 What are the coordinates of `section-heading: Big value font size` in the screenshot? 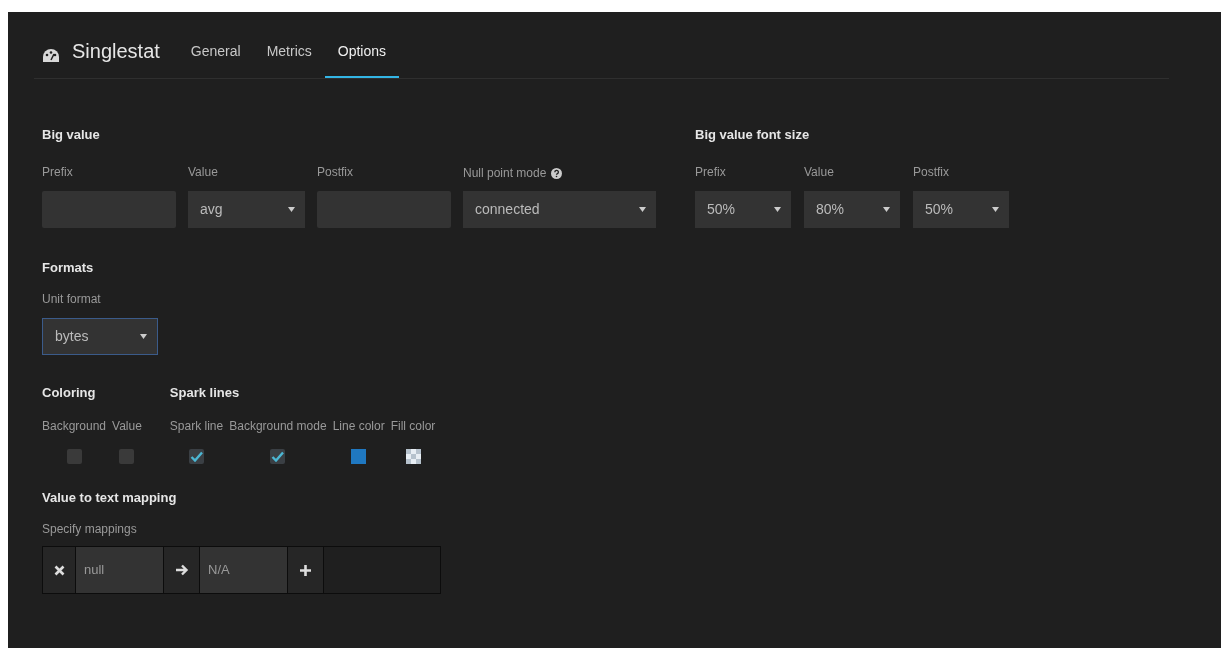 It's located at (753, 135).